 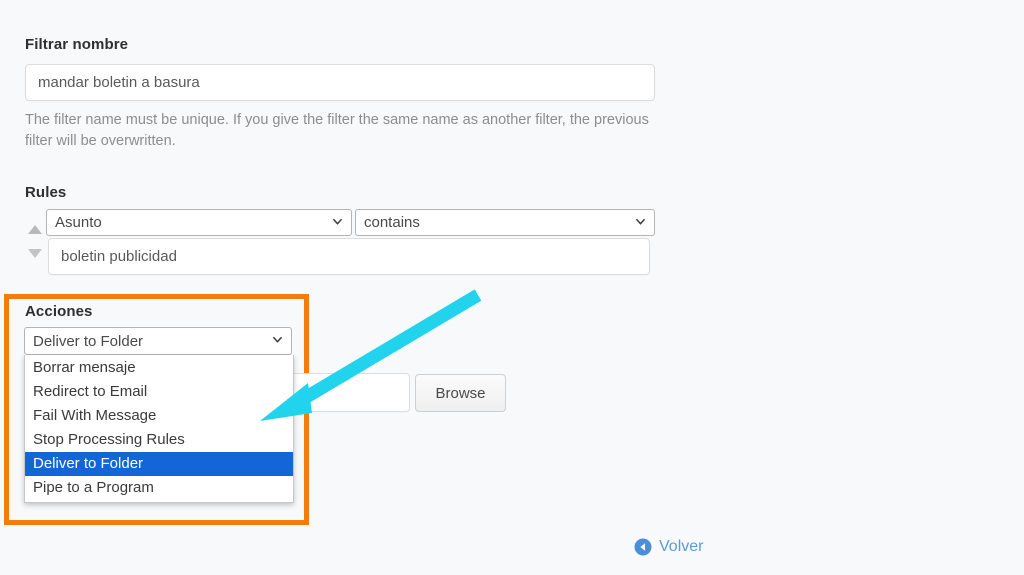 What do you see at coordinates (159, 488) in the screenshot?
I see `action-option-5: Pipe to a Program` at bounding box center [159, 488].